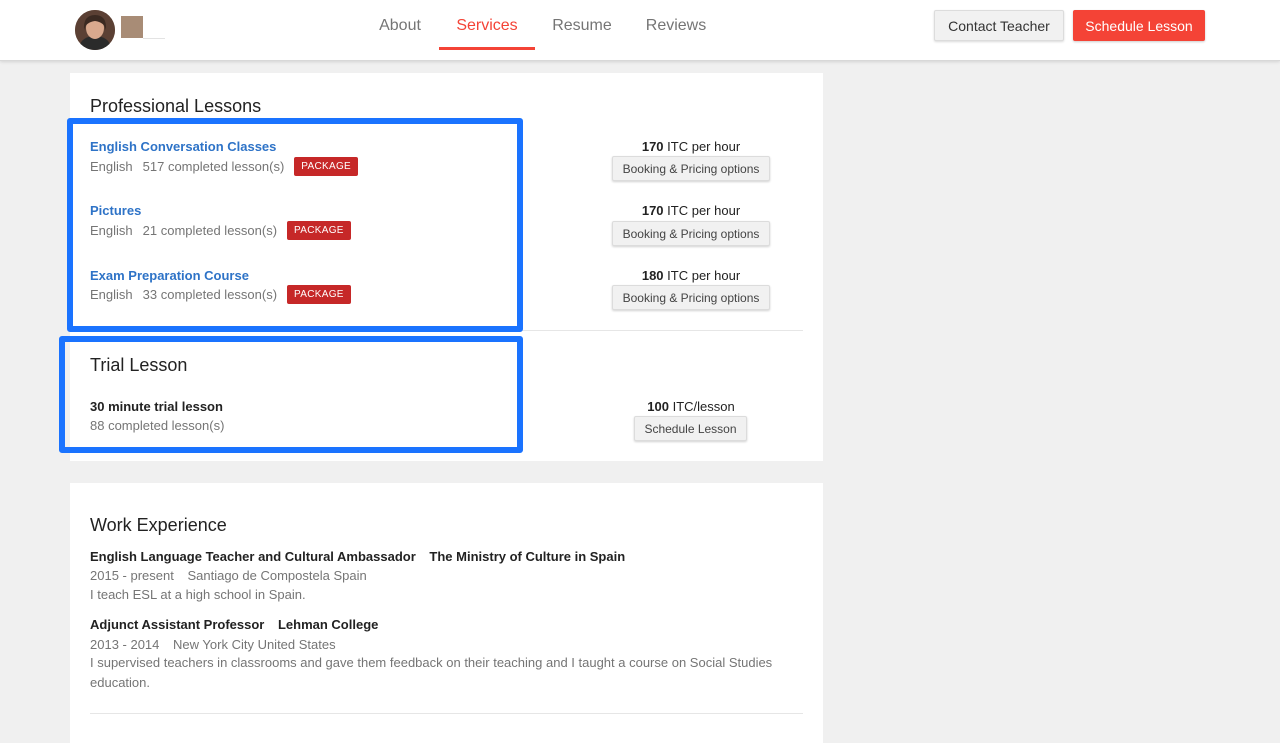 This screenshot has width=1280, height=743. What do you see at coordinates (487, 48) in the screenshot?
I see `active-tab-indicator` at bounding box center [487, 48].